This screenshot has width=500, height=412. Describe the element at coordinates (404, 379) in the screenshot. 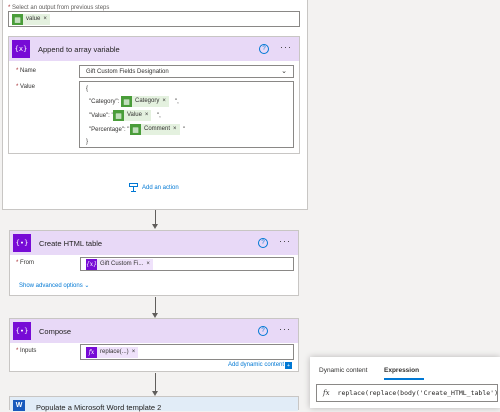

I see `active-tab-indicator` at that location.